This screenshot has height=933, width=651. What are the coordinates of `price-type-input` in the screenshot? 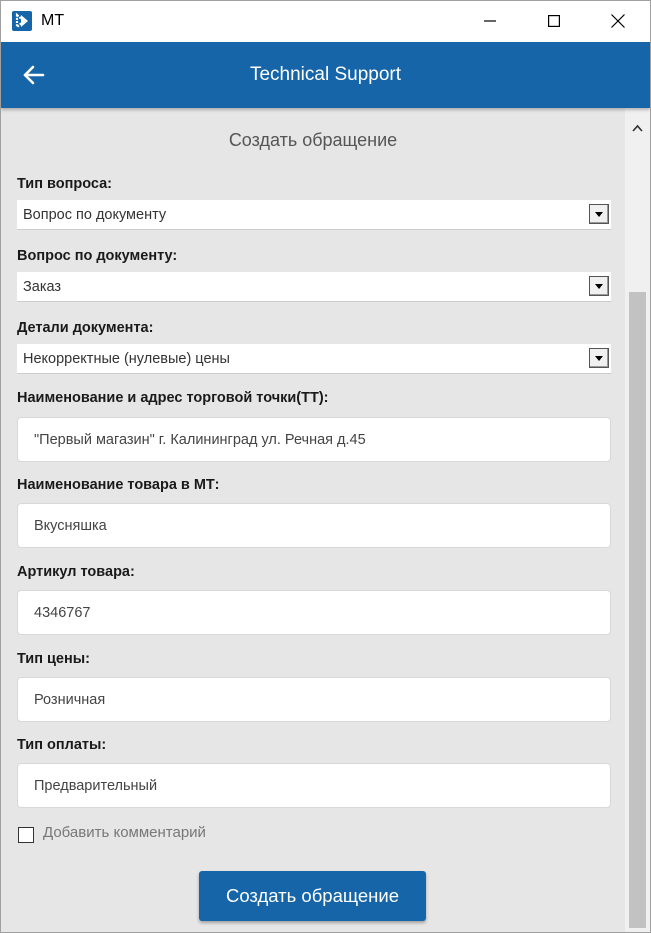 It's located at (314, 699).